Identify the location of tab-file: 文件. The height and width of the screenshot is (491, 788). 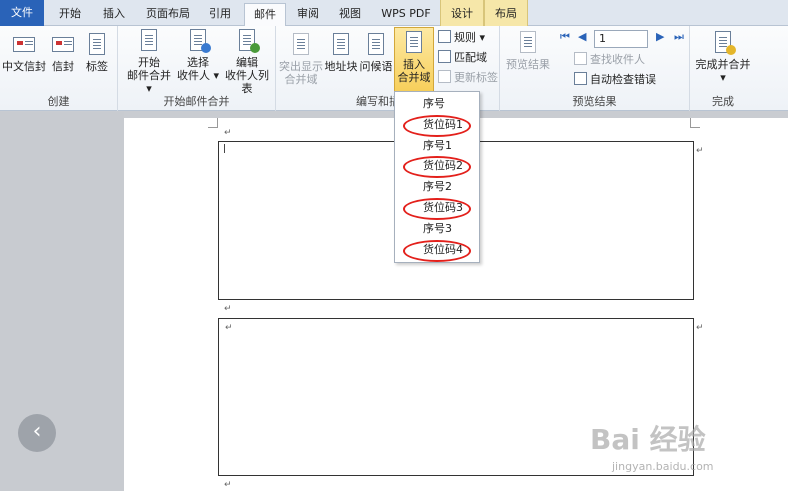
(22, 13).